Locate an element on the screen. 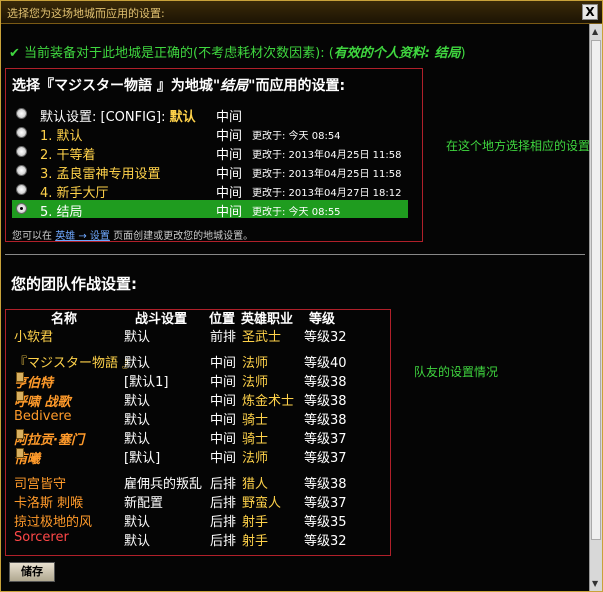  config-option-label: 4. 新手大厅 is located at coordinates (74, 193).